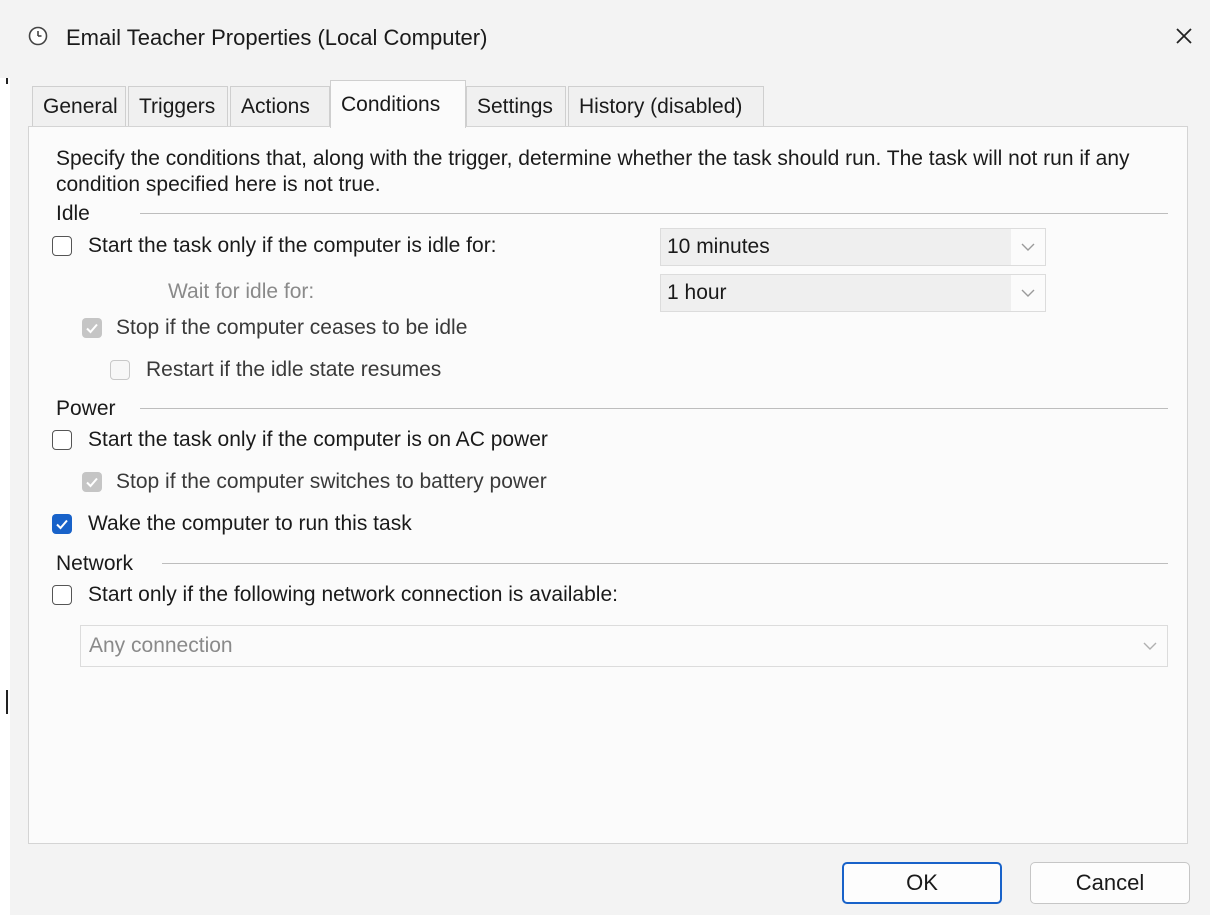 This screenshot has height=915, width=1210. I want to click on idle-duration-value: 10 minutes, so click(718, 246).